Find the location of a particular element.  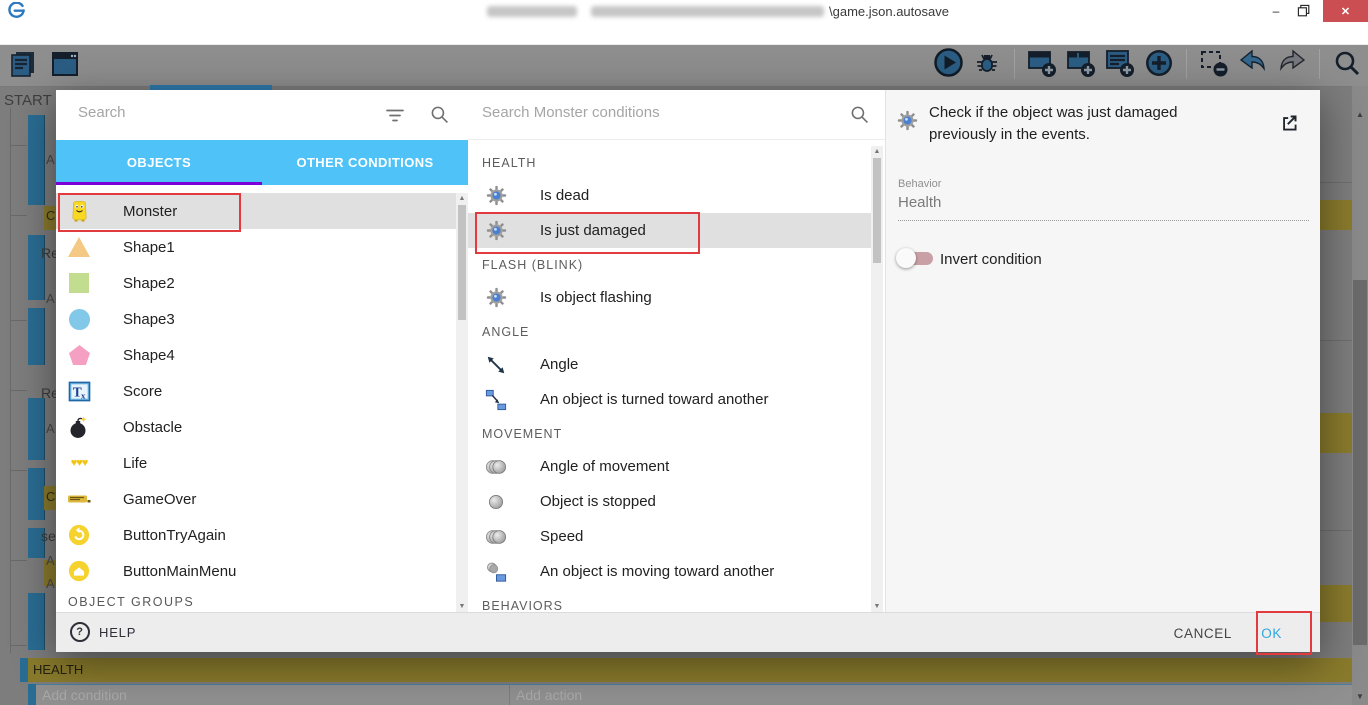

condition-row-is-dead: Is dead is located at coordinates (669, 195).